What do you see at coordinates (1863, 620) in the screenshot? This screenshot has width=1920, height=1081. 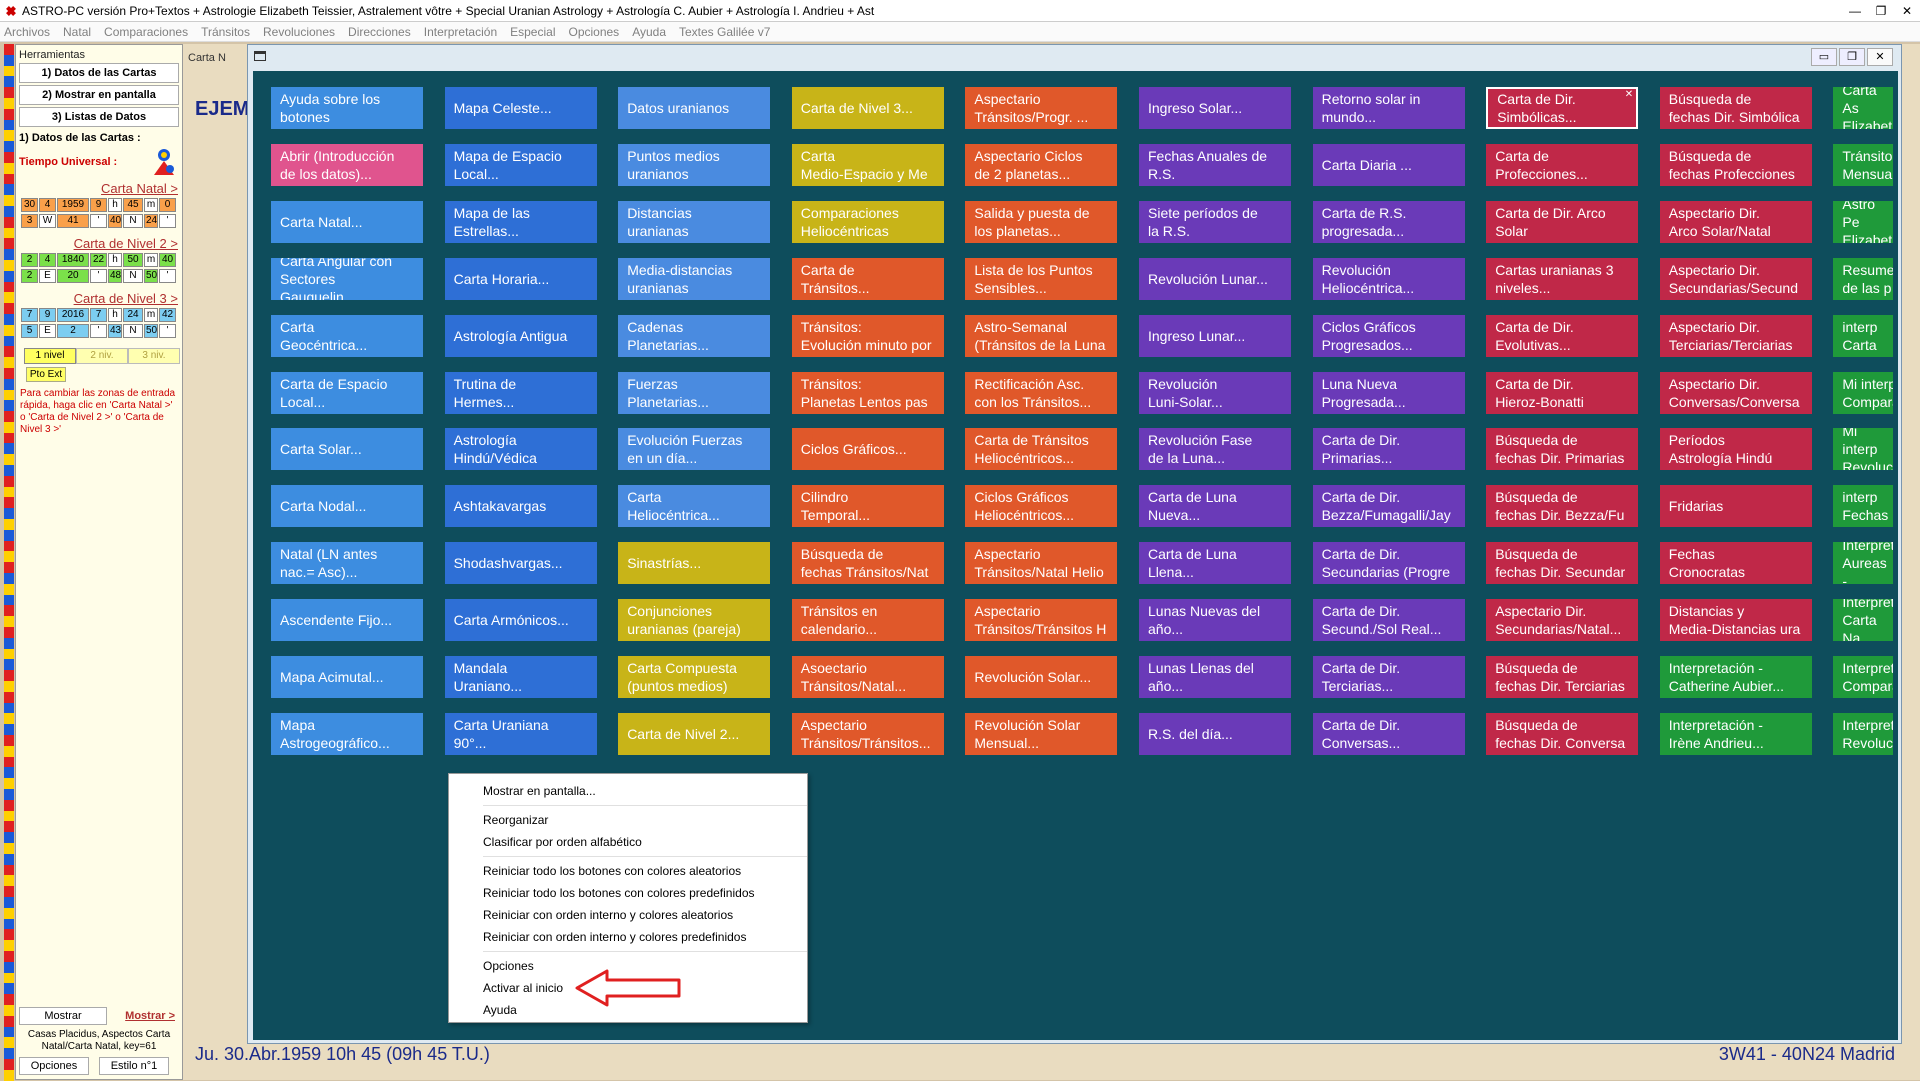 I see `tool-tile: Interpret Carta Na` at bounding box center [1863, 620].